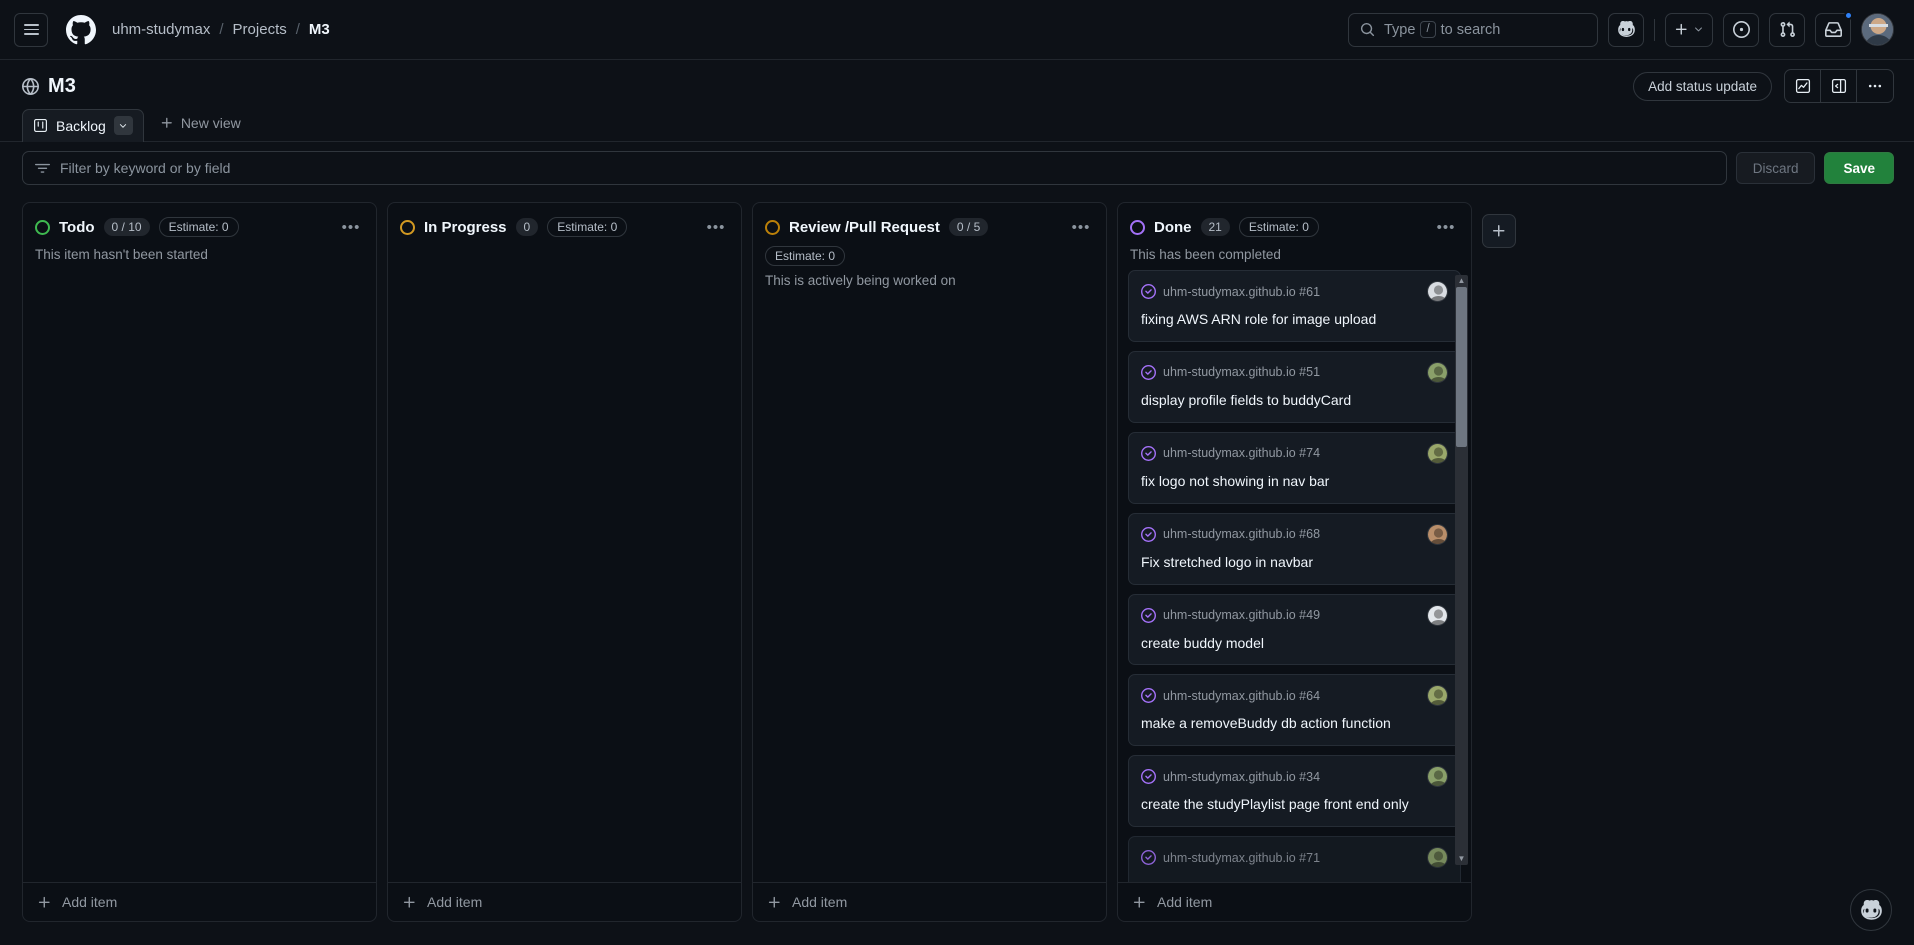  I want to click on column-scrollbar: ▲ ▼, so click(1461, 570).